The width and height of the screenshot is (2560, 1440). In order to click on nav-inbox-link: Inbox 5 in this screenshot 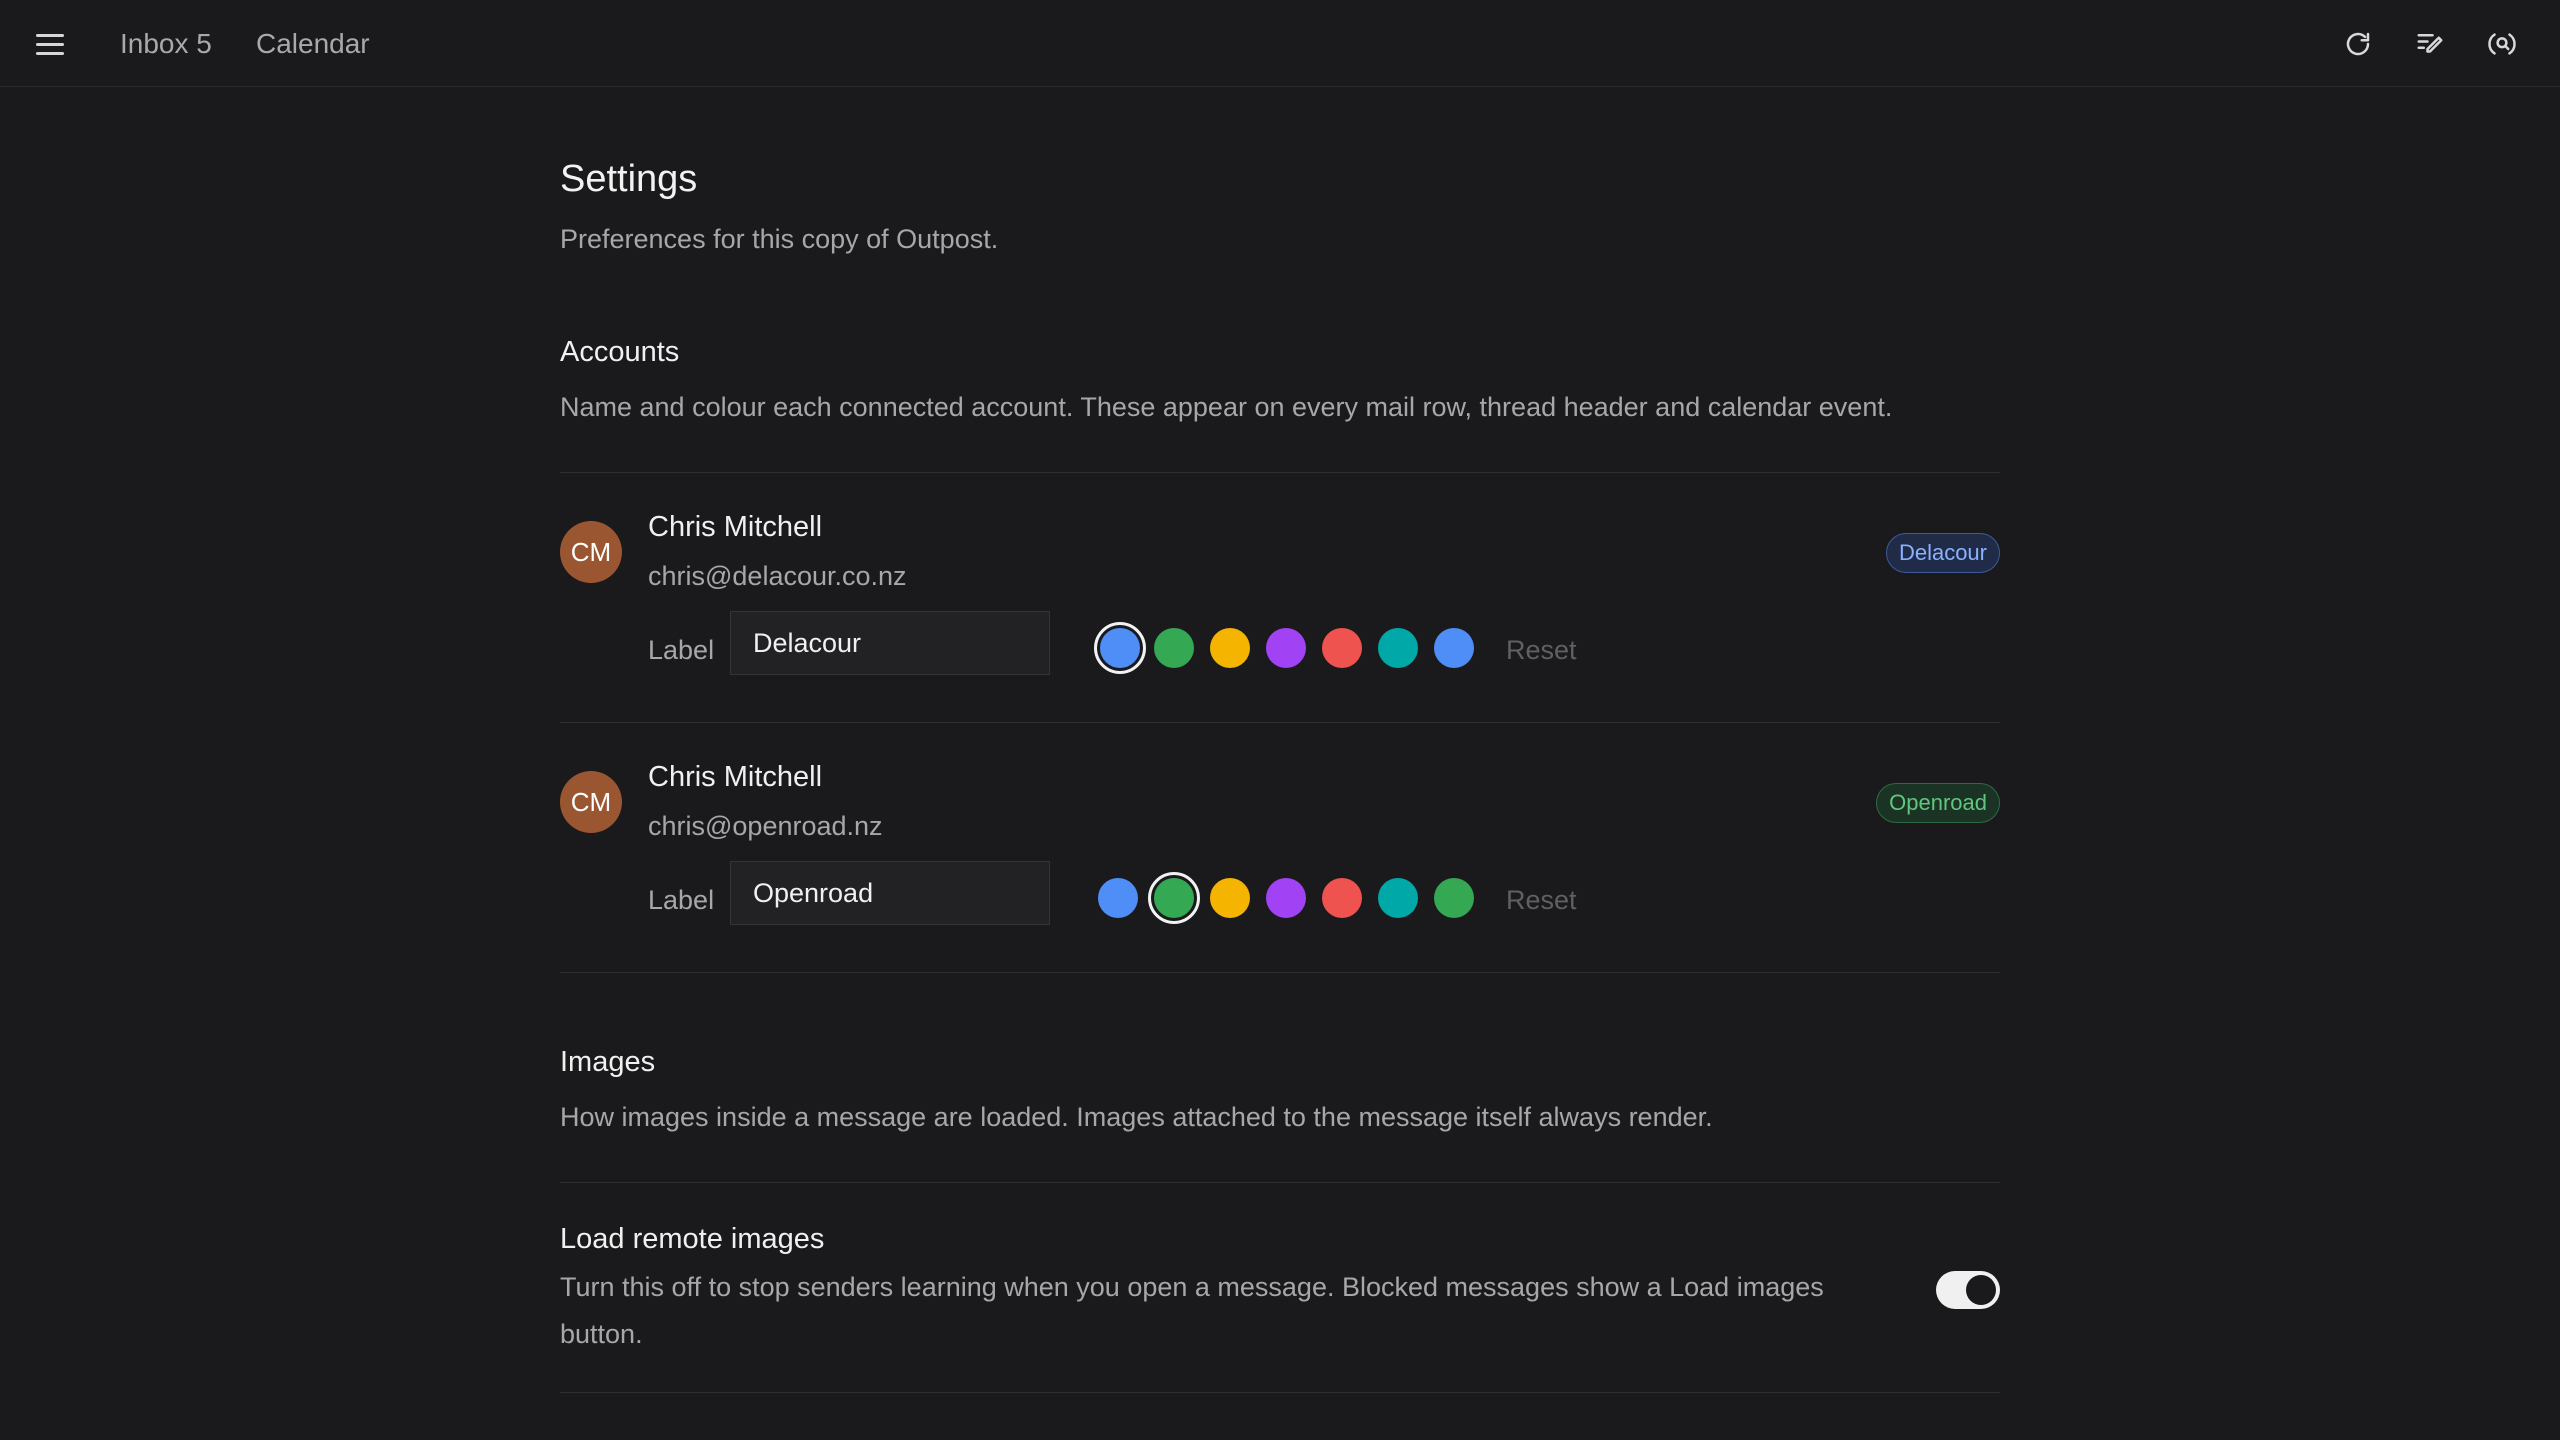, I will do `click(166, 44)`.